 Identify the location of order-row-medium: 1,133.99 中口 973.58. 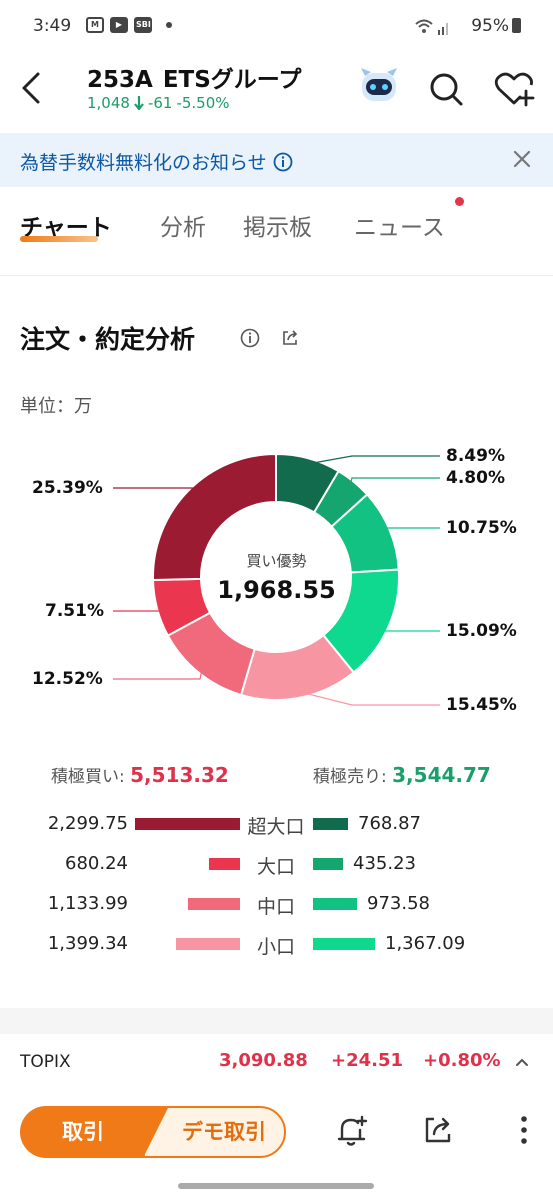
(276, 904).